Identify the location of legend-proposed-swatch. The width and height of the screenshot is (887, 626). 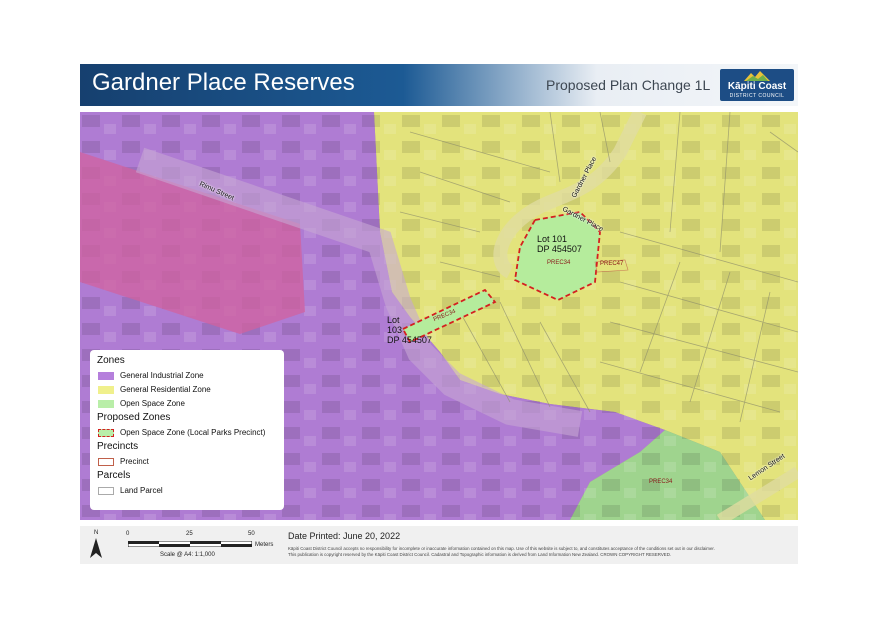
(106, 433).